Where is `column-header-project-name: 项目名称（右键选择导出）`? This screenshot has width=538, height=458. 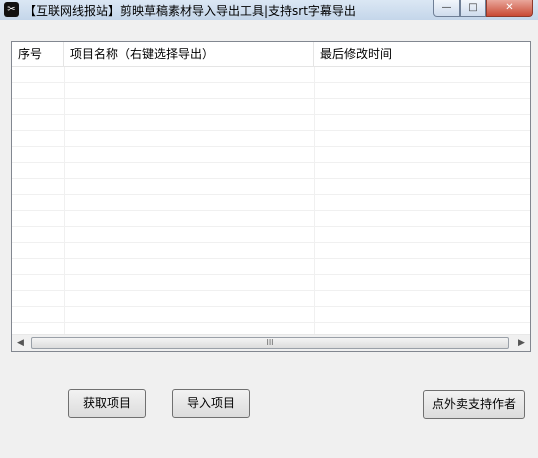
column-header-project-name: 项目名称（右键选择导出） is located at coordinates (189, 54).